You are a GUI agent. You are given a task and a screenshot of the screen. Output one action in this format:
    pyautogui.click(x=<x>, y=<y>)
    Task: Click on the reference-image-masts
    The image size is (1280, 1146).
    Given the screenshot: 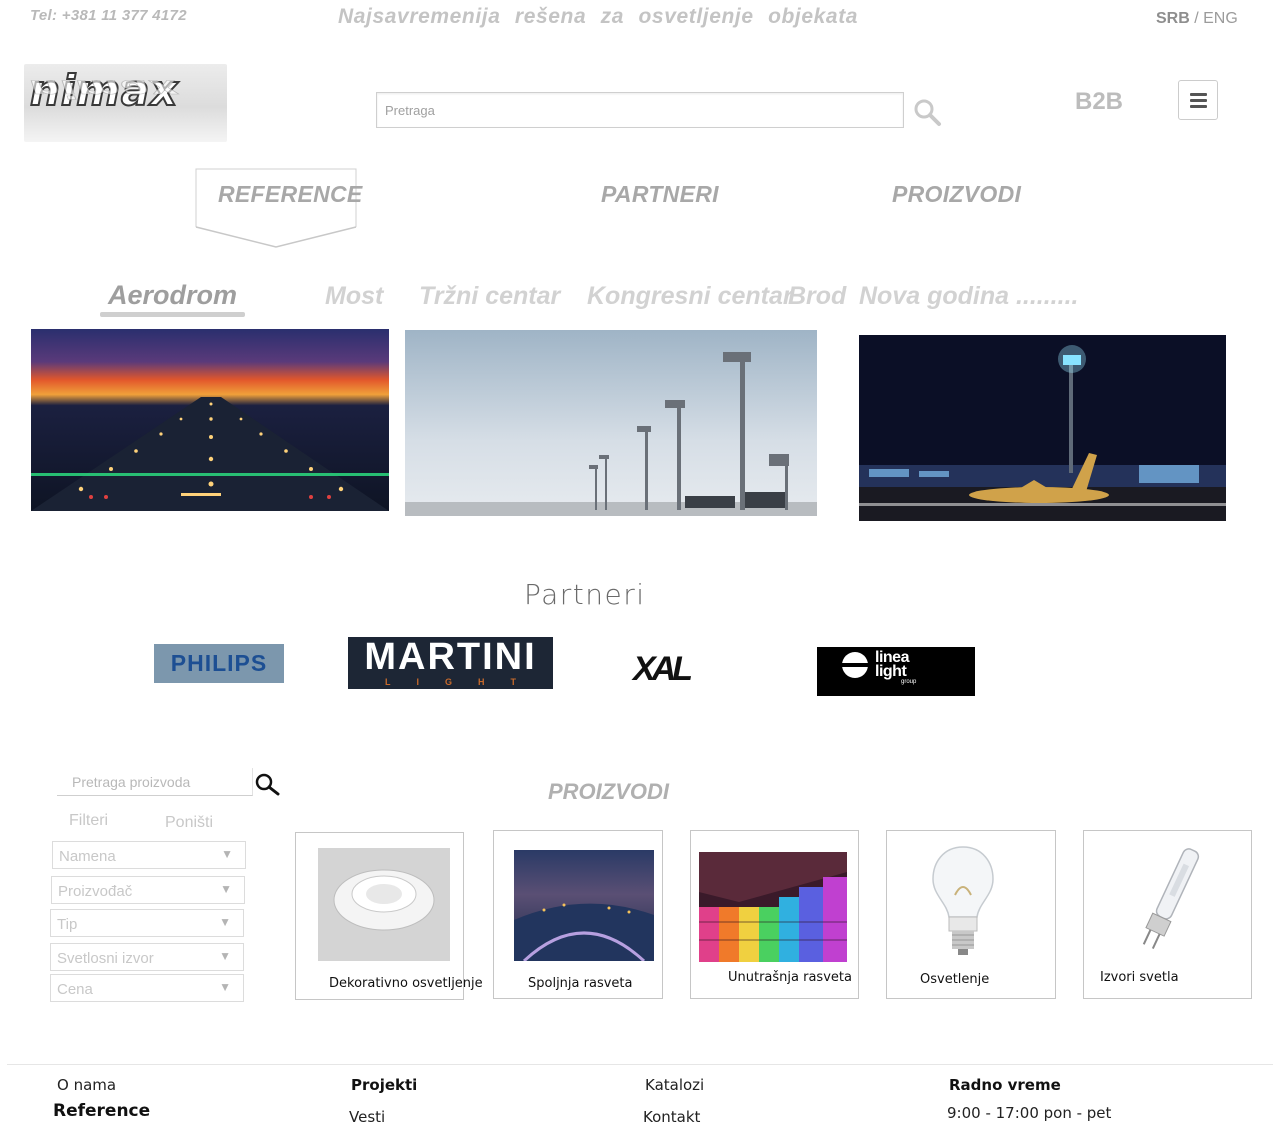 What is the action you would take?
    pyautogui.click(x=611, y=423)
    